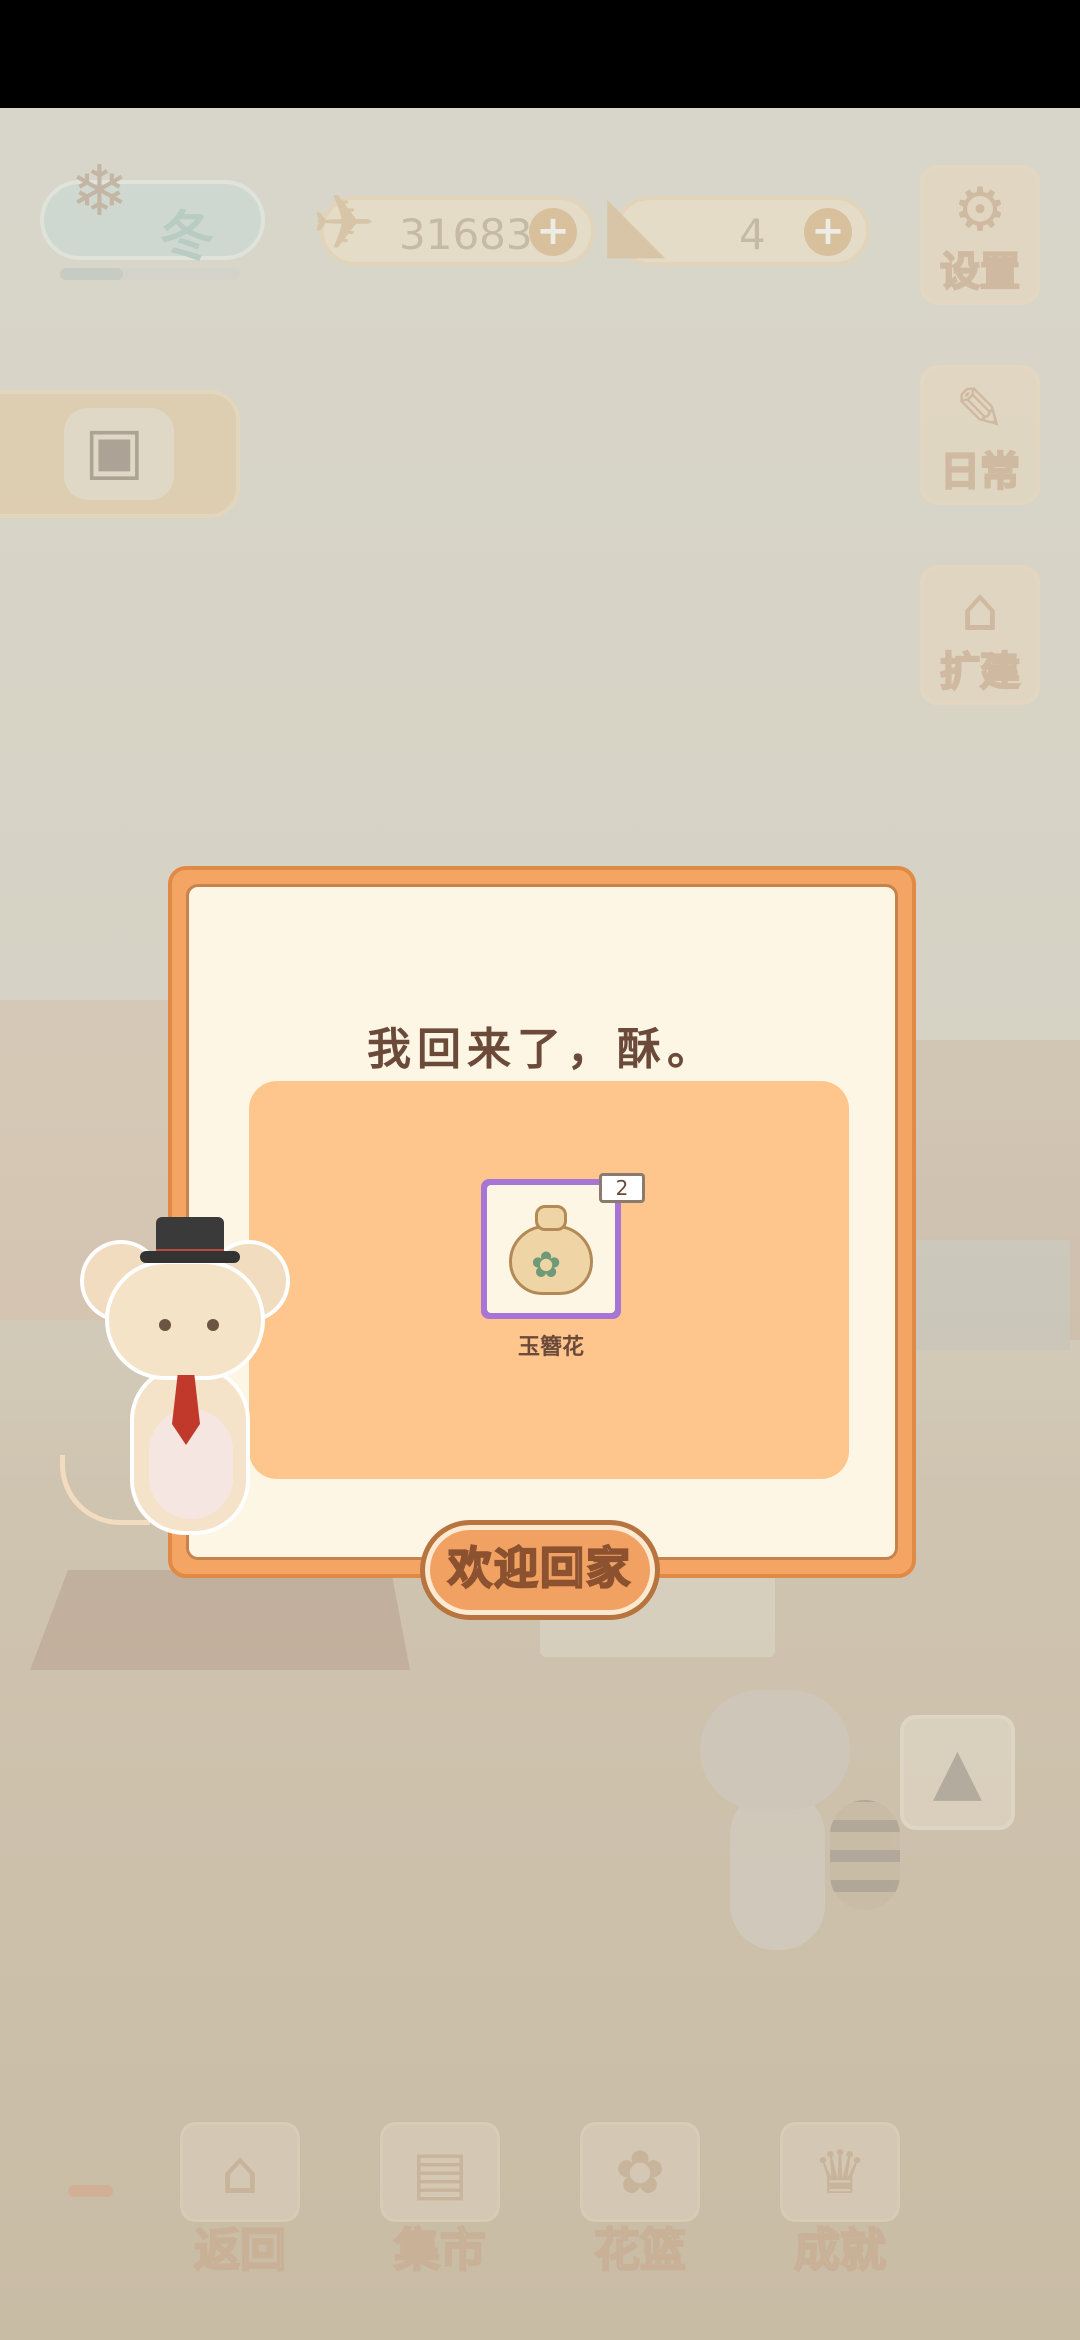 This screenshot has width=1080, height=2340. I want to click on reward-count-badge: 2, so click(622, 1188).